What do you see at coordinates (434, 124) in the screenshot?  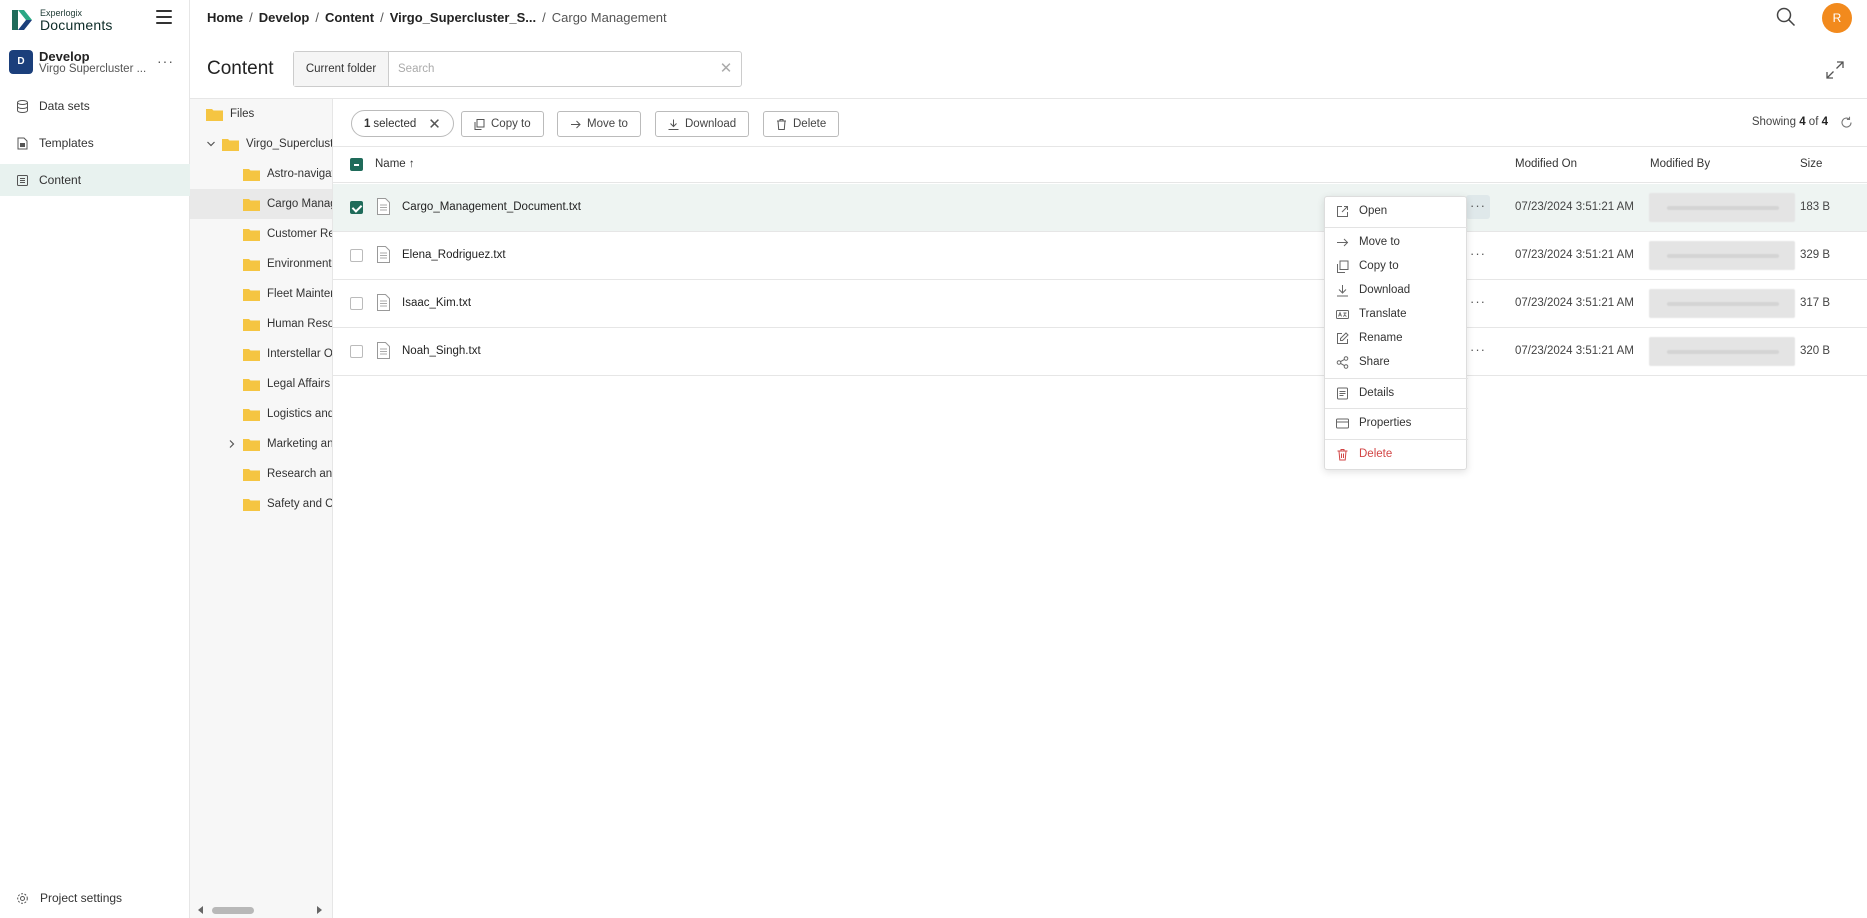 I see `clear-selection-icon: ✕` at bounding box center [434, 124].